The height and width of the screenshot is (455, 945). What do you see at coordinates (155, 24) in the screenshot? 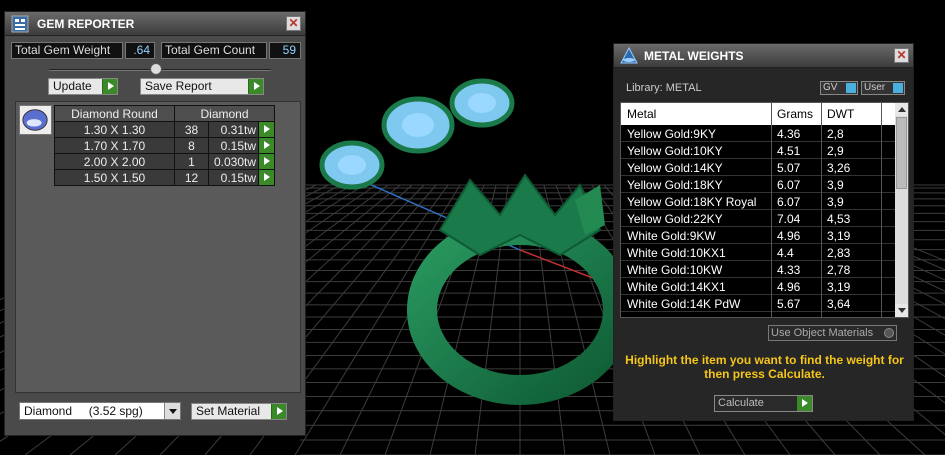
I see `gem-reporter-titlebar: GEM REPORTER ✕` at bounding box center [155, 24].